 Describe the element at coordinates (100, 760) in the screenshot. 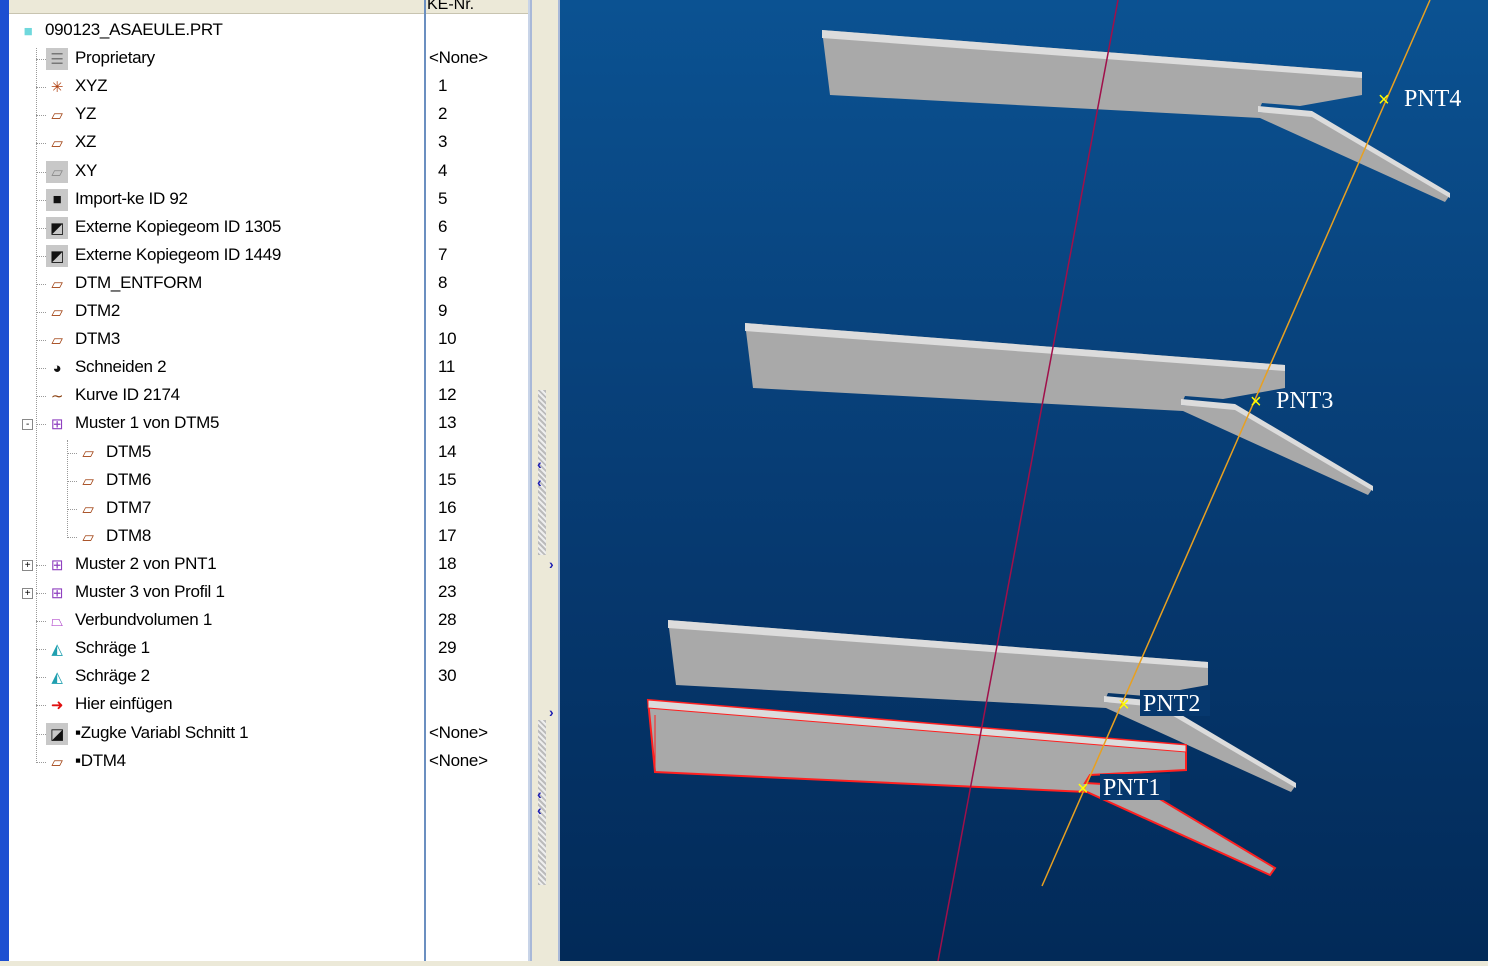

I see `tree-item-label: ▪DTM4` at that location.